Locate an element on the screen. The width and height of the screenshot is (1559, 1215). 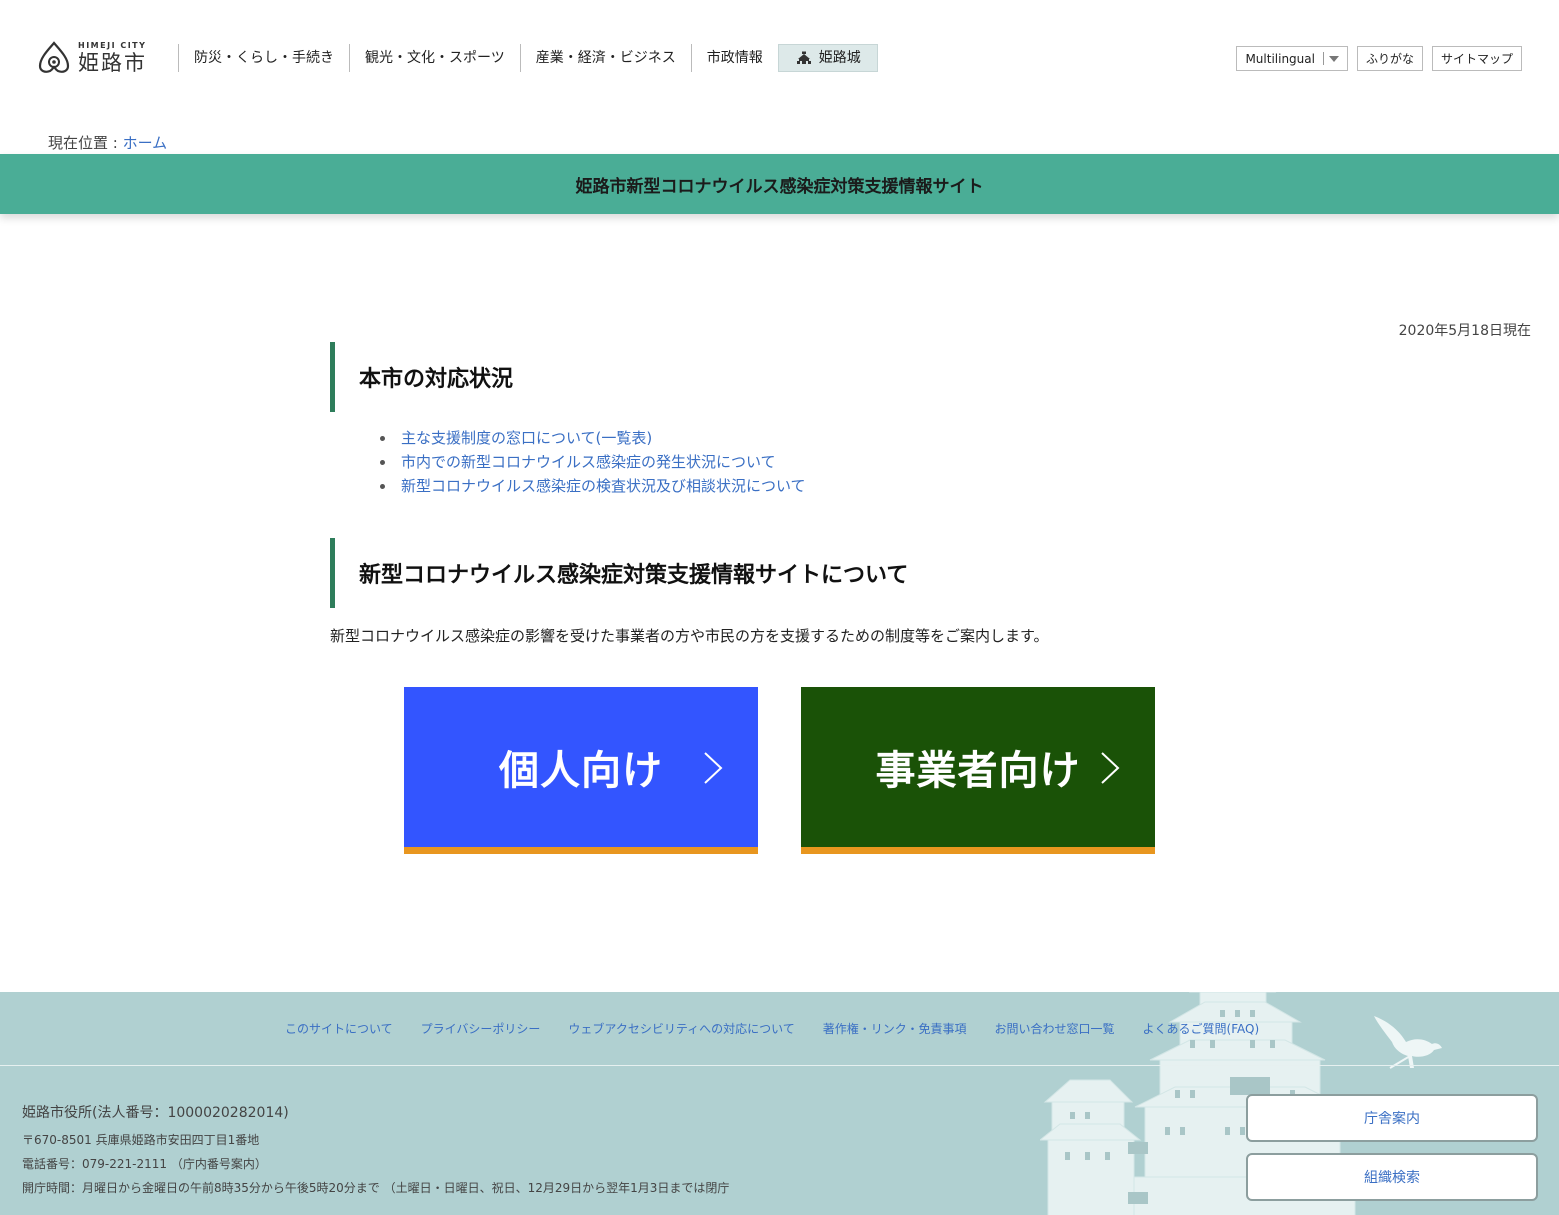
nav-item-himeji-castle: 姫路城 is located at coordinates (827, 58).